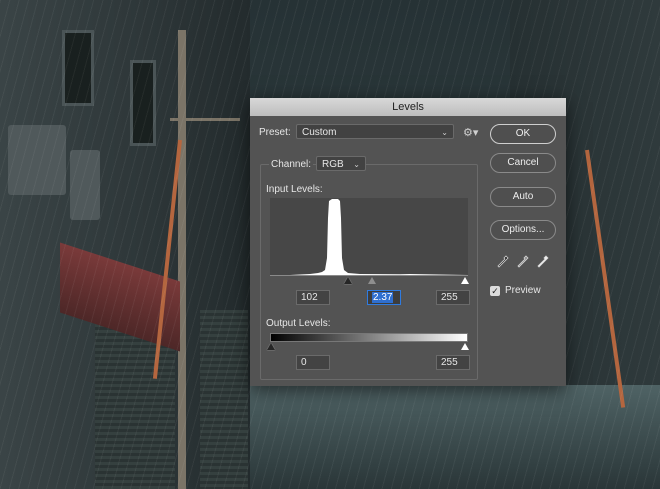 This screenshot has width=660, height=489. Describe the element at coordinates (523, 197) in the screenshot. I see `auto-button: Auto` at that location.